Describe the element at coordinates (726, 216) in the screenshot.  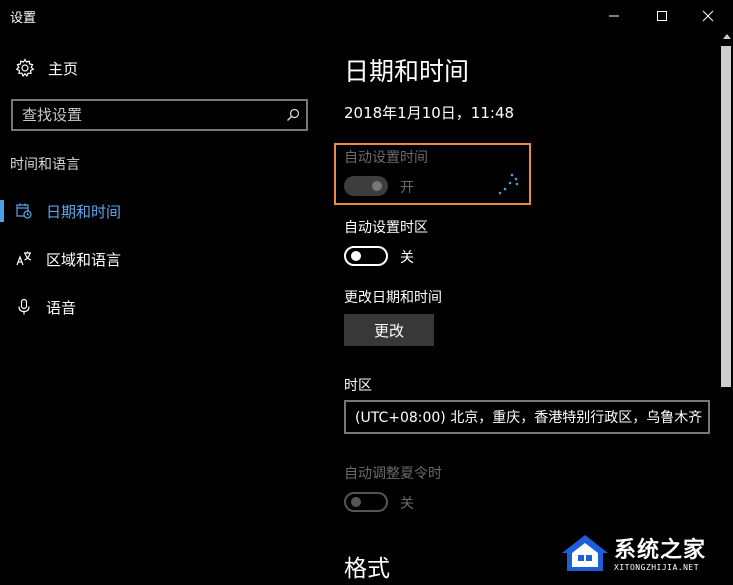
I see `scrollbar-thumb` at that location.